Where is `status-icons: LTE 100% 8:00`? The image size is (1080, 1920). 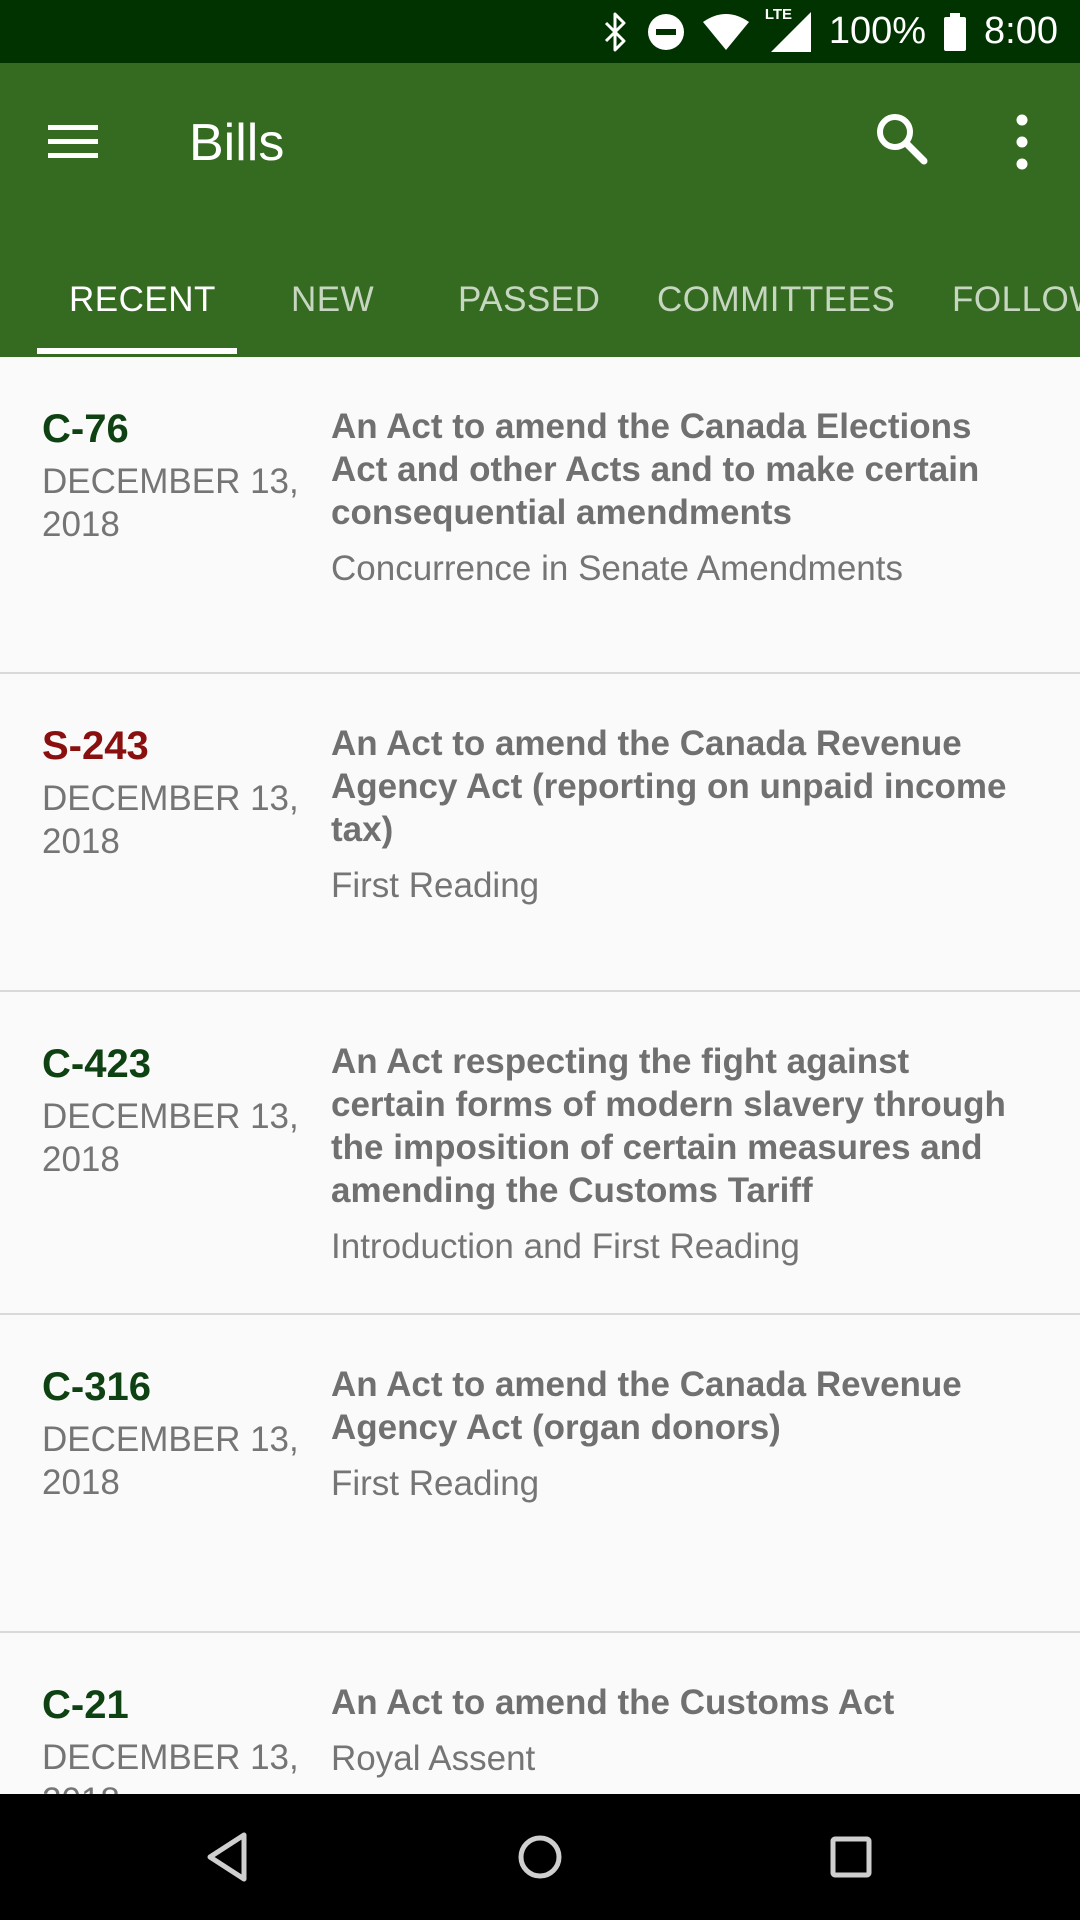 status-icons: LTE 100% 8:00 is located at coordinates (830, 31).